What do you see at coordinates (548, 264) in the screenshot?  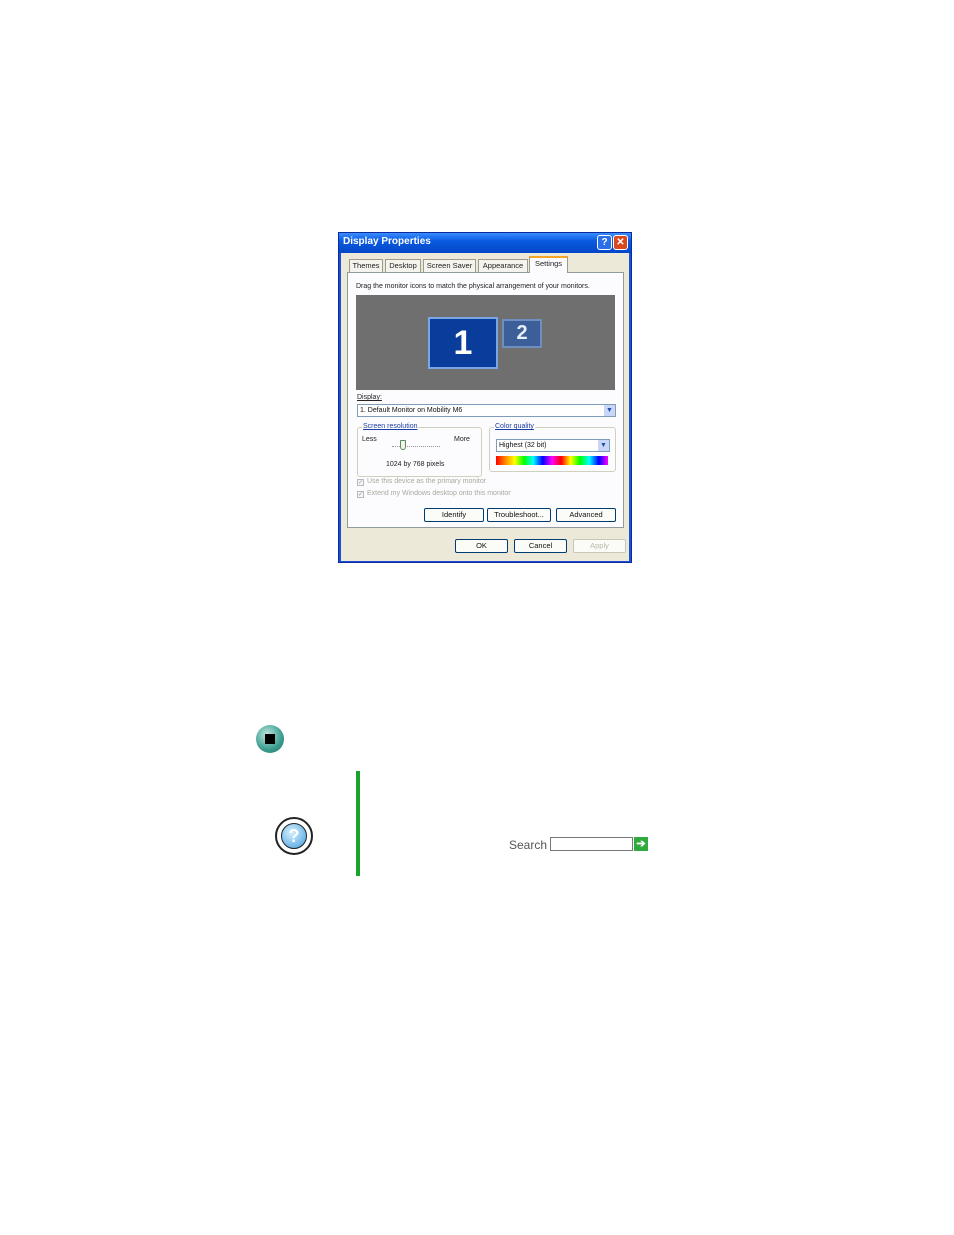 I see `tab-settings: Settings` at bounding box center [548, 264].